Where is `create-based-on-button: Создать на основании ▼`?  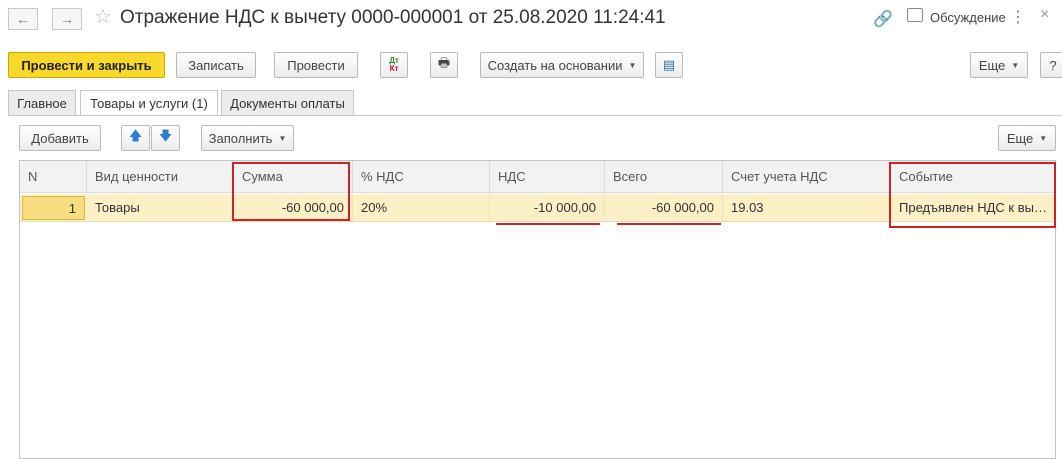 create-based-on-button: Создать на основании ▼ is located at coordinates (562, 65).